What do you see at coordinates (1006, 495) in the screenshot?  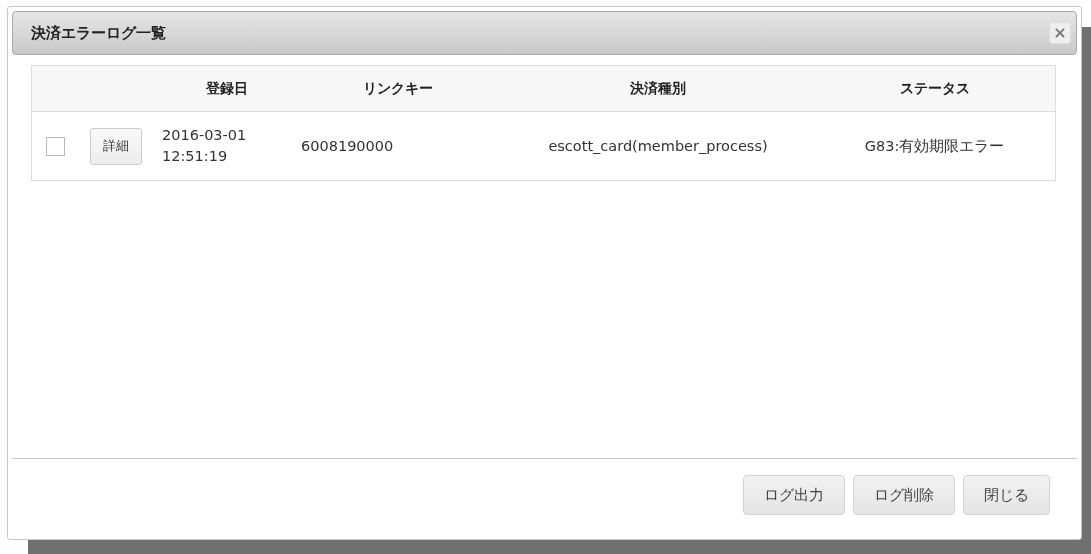 I see `footer-button: 閉じる` at bounding box center [1006, 495].